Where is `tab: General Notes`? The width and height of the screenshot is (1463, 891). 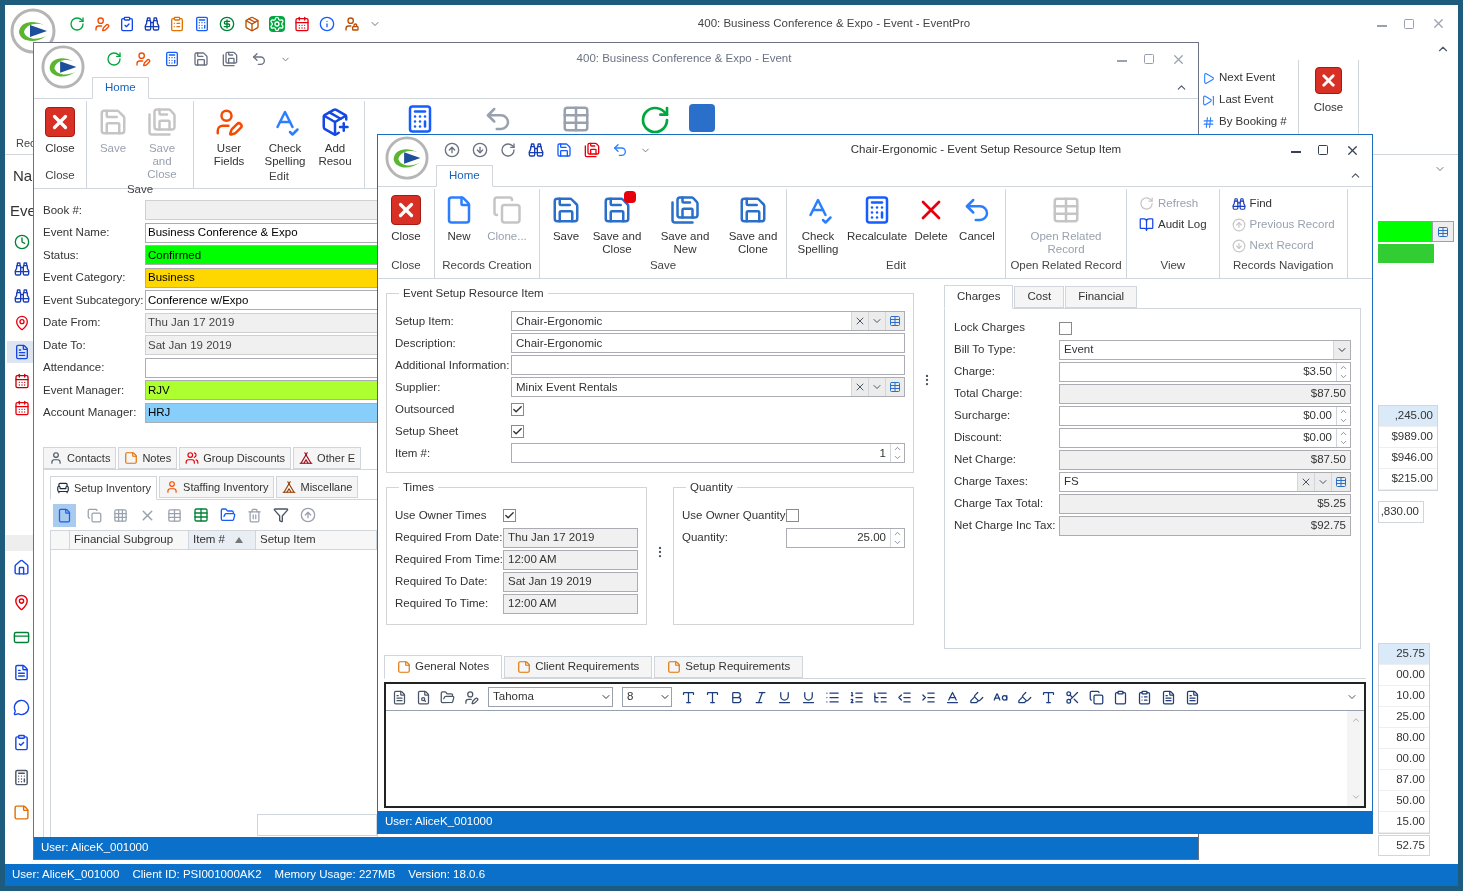 tab: General Notes is located at coordinates (443, 667).